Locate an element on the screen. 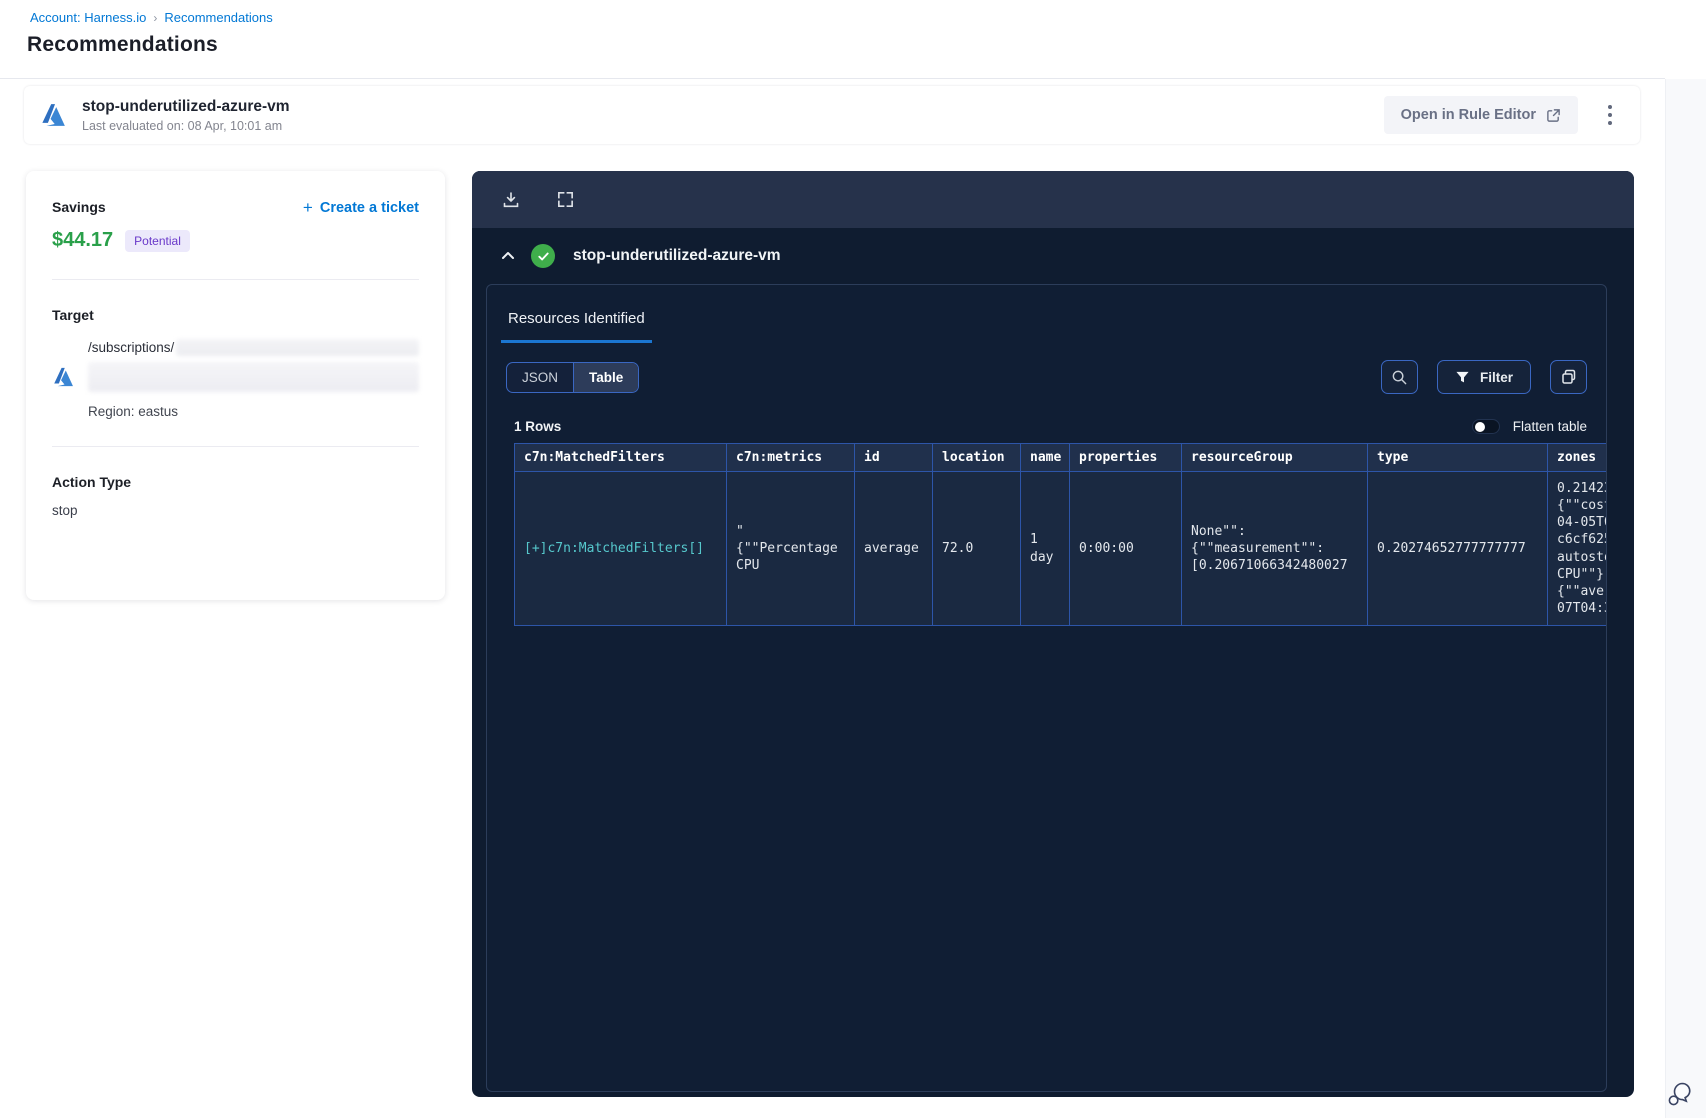  target-label: Target is located at coordinates (73, 315).